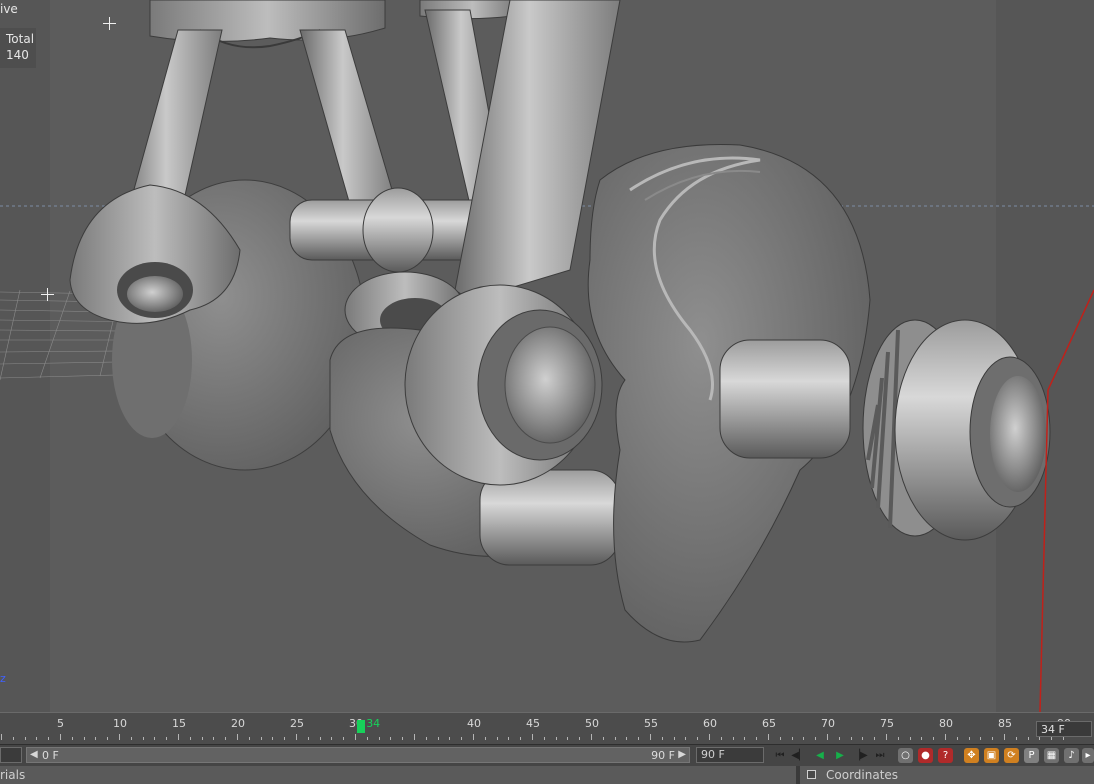  I want to click on next-key-icon: ▕▶, so click(860, 755).